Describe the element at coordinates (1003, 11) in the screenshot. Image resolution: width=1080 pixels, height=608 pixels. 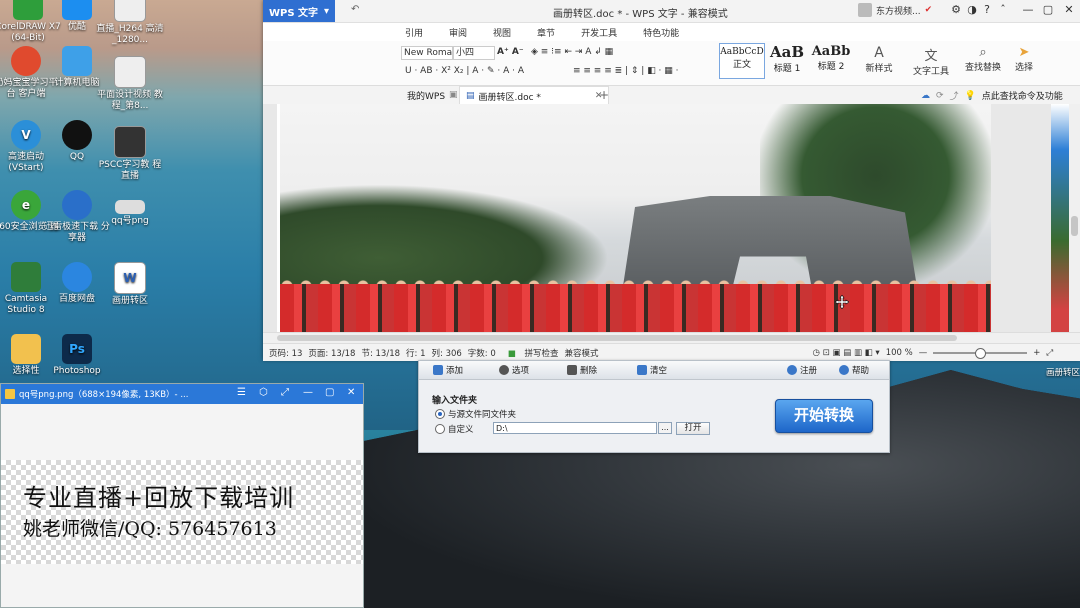
I see `minimize-ribbon-icon: ˆ` at that location.